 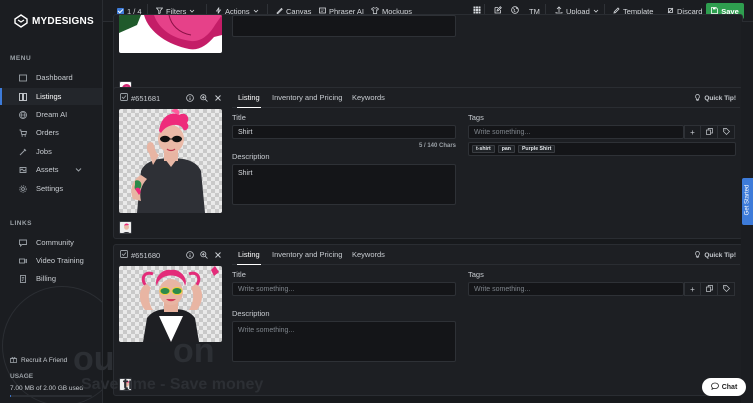 I want to click on watermark-text: ou, so click(x=94, y=359).